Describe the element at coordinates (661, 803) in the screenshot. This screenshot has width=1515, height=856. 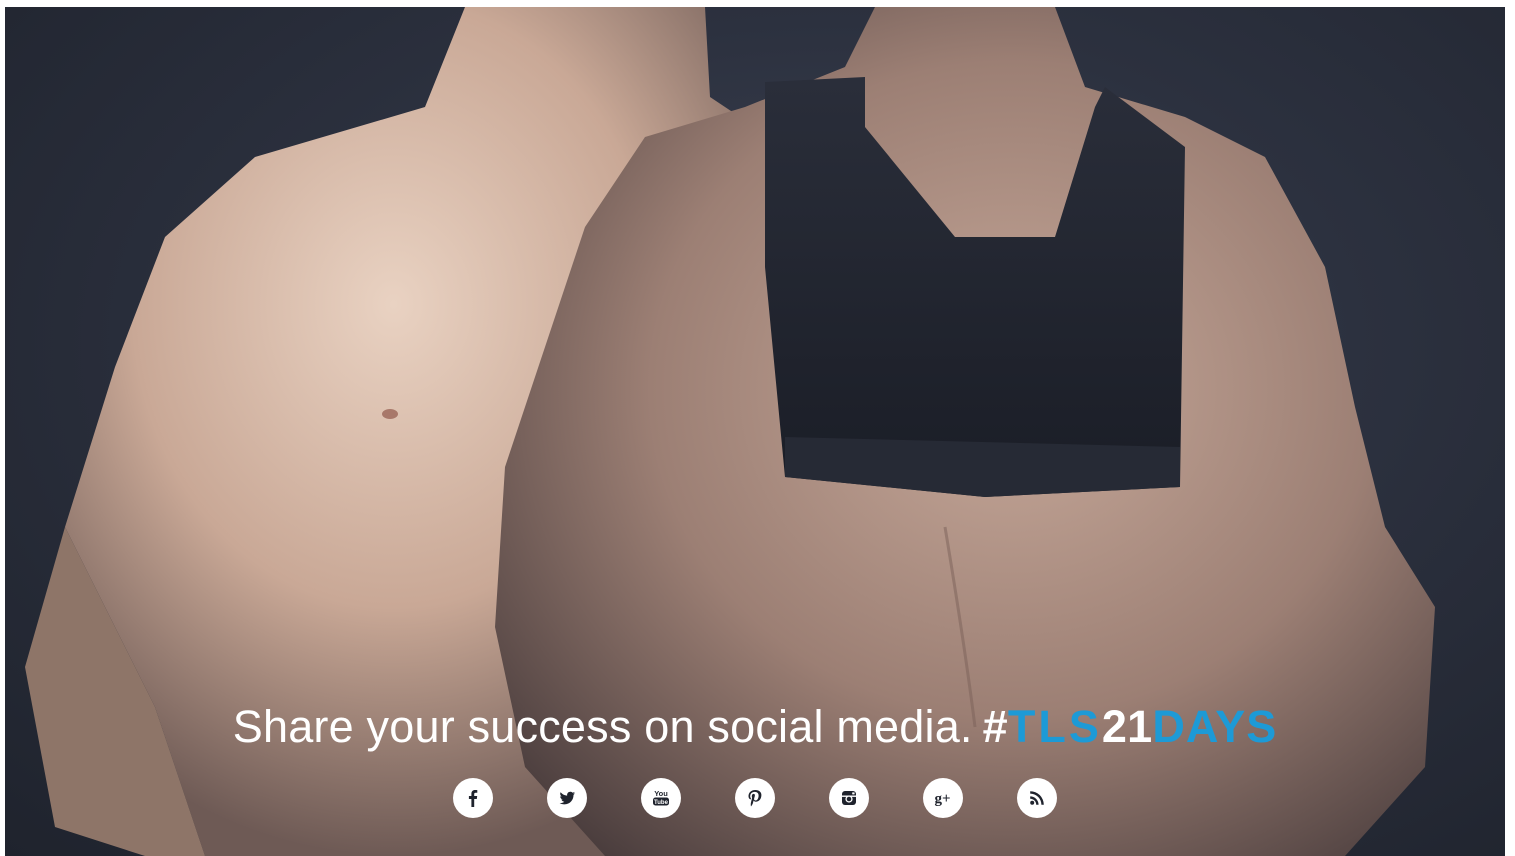
I see `youtube-icon-text-bottom: Tube` at that location.